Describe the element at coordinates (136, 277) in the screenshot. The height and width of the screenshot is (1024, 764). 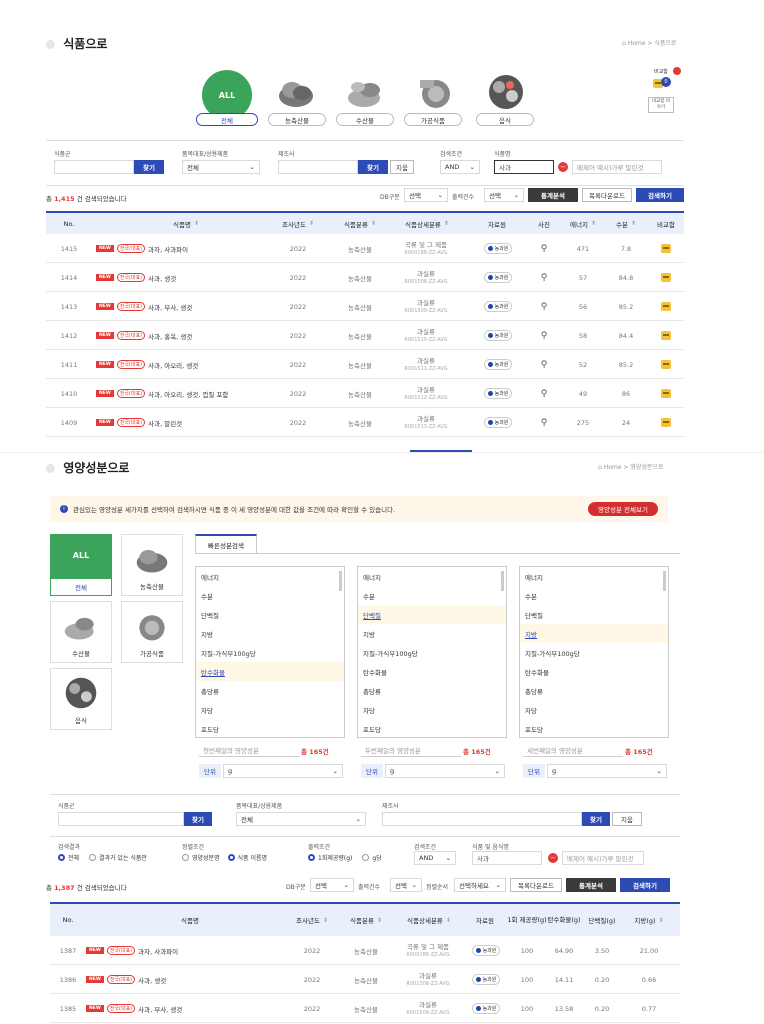
I see `food-name-link: NEW 전국(대표) 사과, 생것` at that location.